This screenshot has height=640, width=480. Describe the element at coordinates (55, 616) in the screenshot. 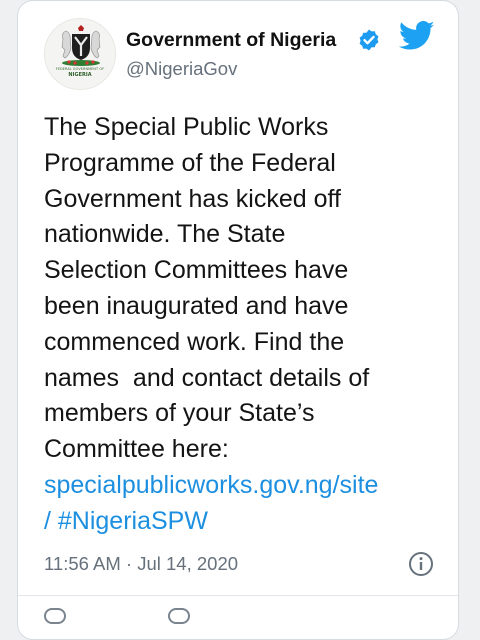

I see `reply-icon` at that location.